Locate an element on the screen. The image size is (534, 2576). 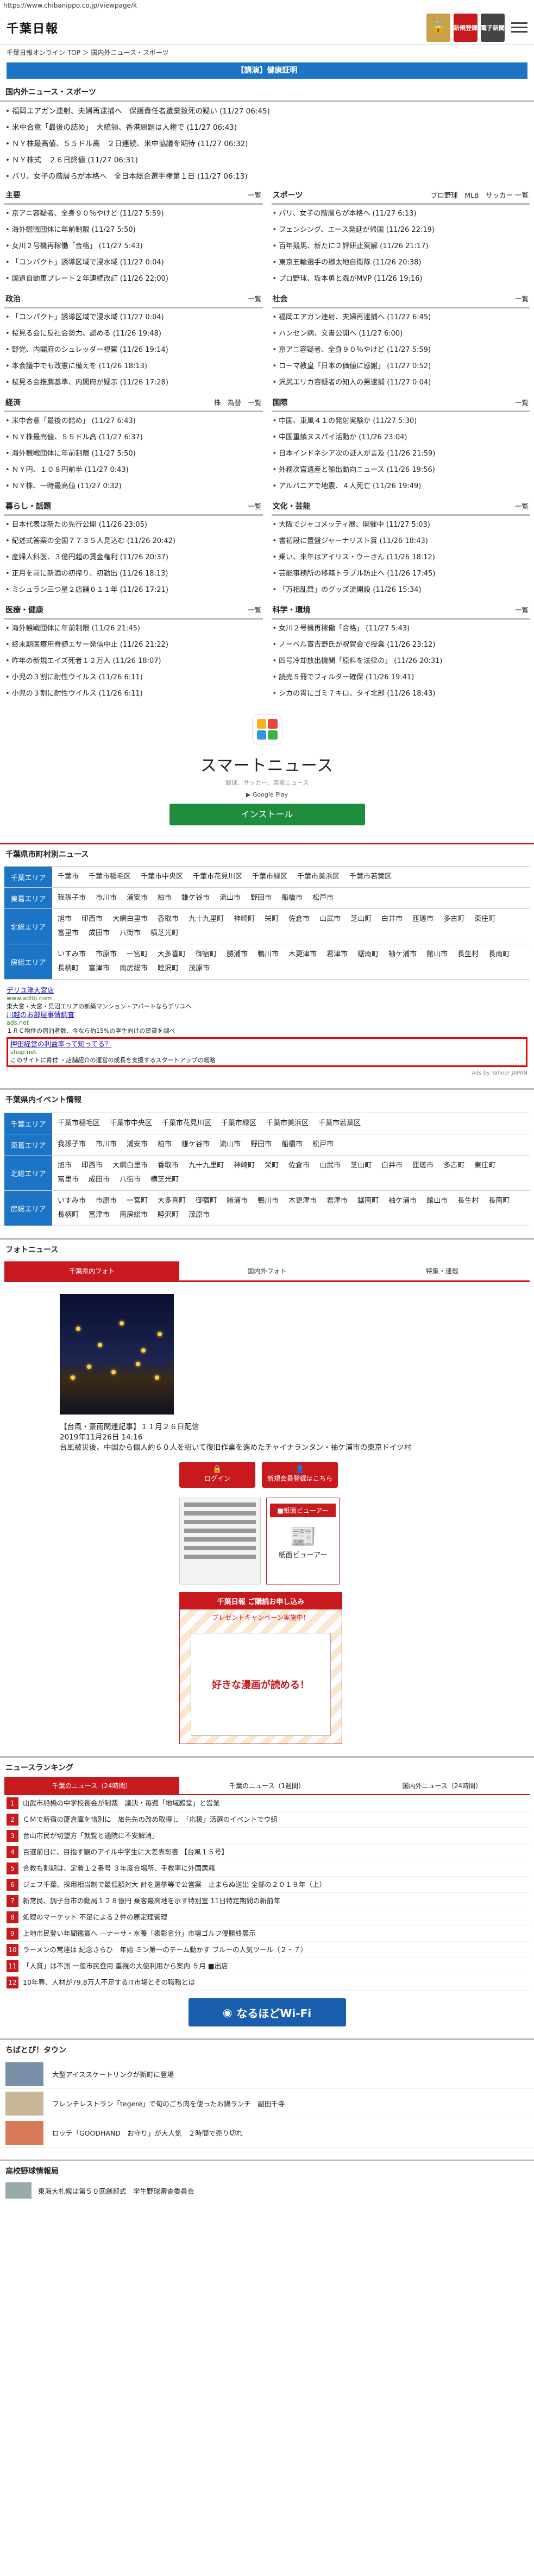
list-item: • 中国重鎮ヌスパイ活動か (11/26 23:04) is located at coordinates (401, 438).